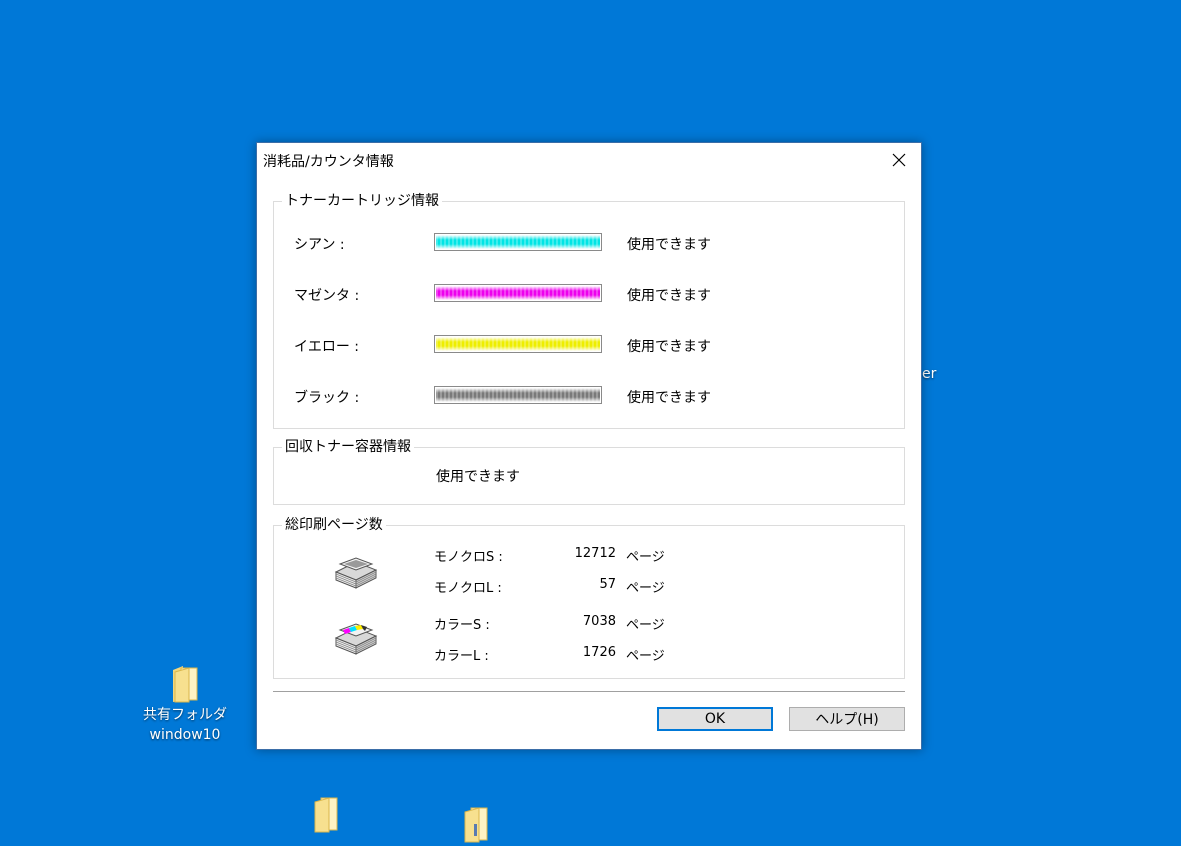 Image resolution: width=1181 pixels, height=846 pixels. Describe the element at coordinates (589, 691) in the screenshot. I see `dialog-separator` at that location.